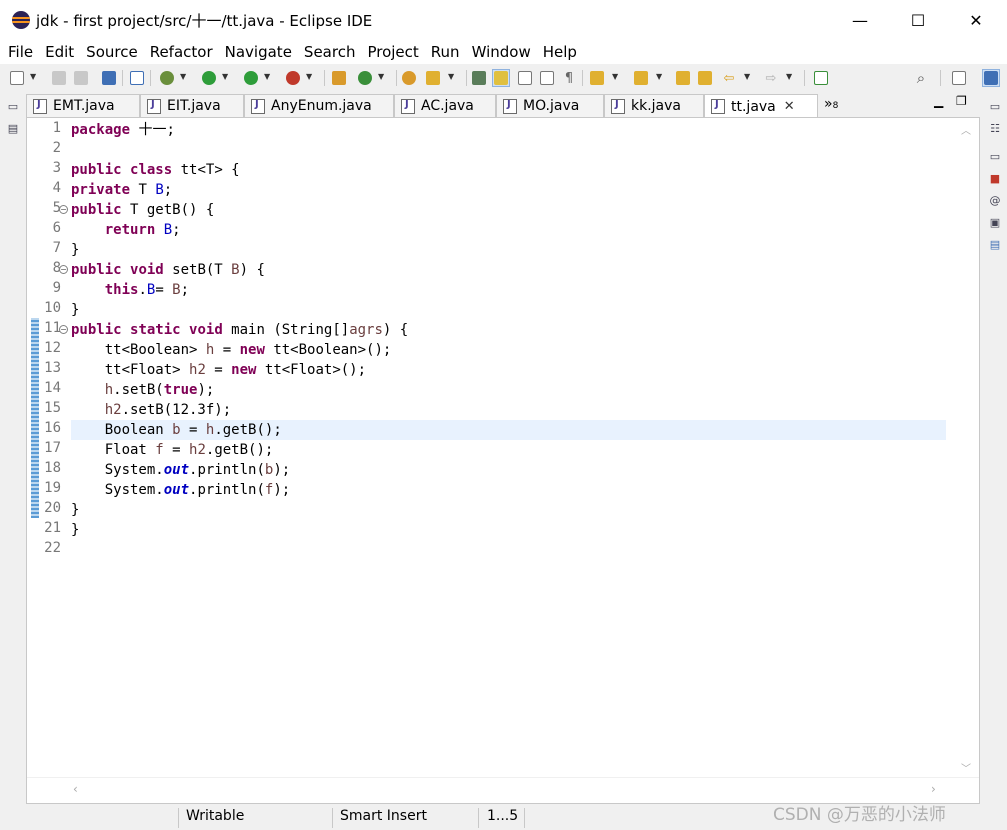 The image size is (1007, 830). I want to click on close-button: ✕, so click(976, 20).